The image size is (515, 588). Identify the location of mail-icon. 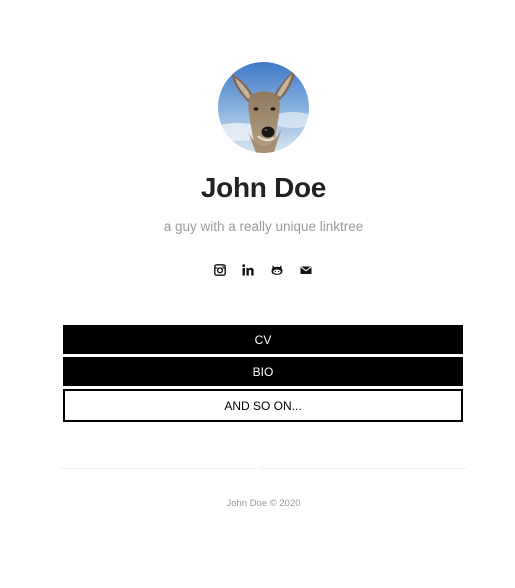
(306, 270).